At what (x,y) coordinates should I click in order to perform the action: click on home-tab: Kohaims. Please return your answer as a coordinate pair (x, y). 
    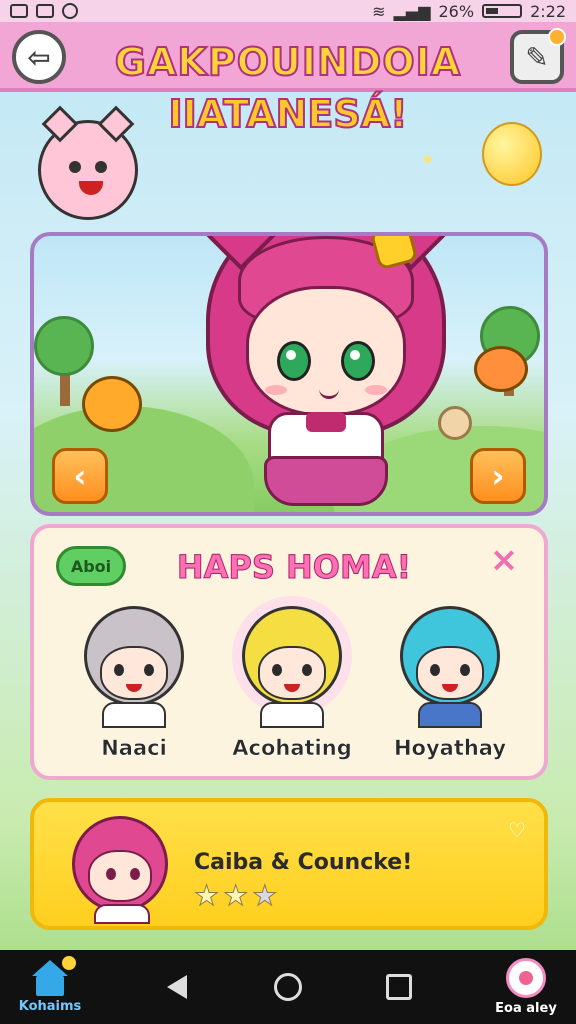
    Looking at the image, I should click on (50, 985).